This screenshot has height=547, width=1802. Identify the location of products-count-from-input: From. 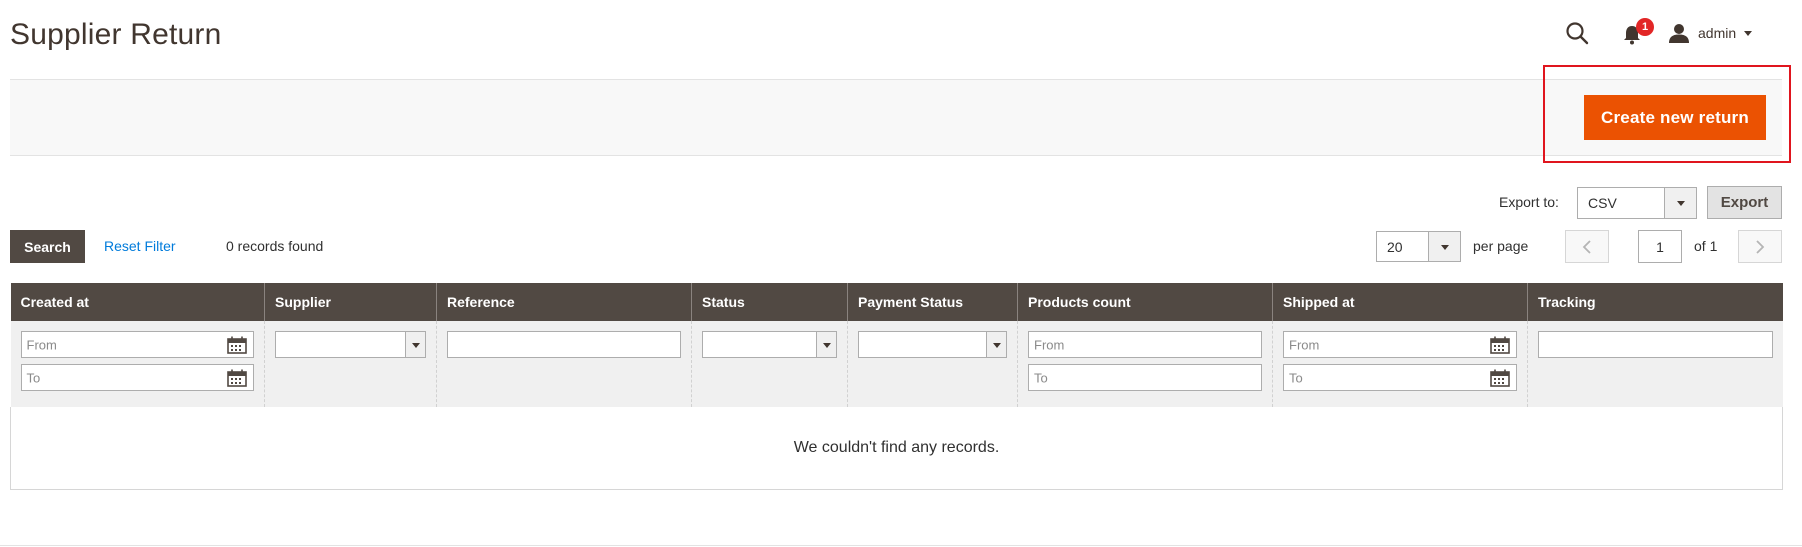
(1145, 344).